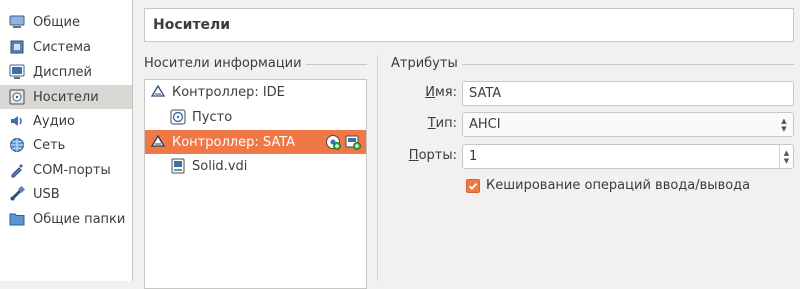 Image resolution: width=800 pixels, height=289 pixels. Describe the element at coordinates (17, 121) in the screenshot. I see `audio-icon` at that location.